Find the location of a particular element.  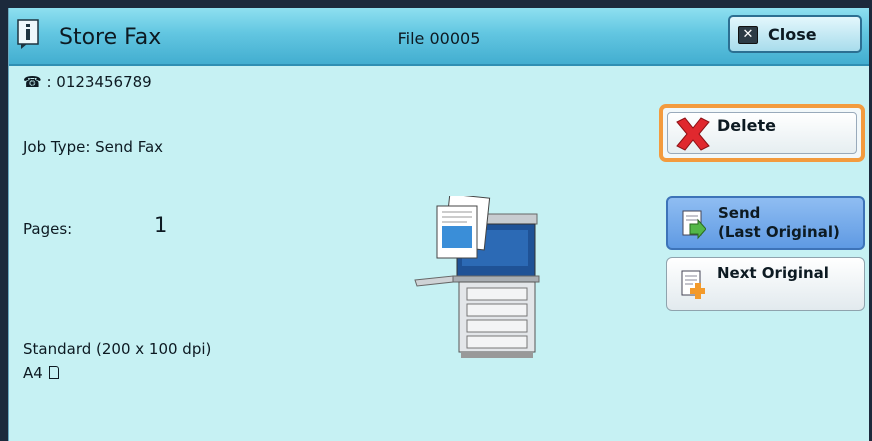

send-last-original-button: Send (Last Original) is located at coordinates (765, 223).